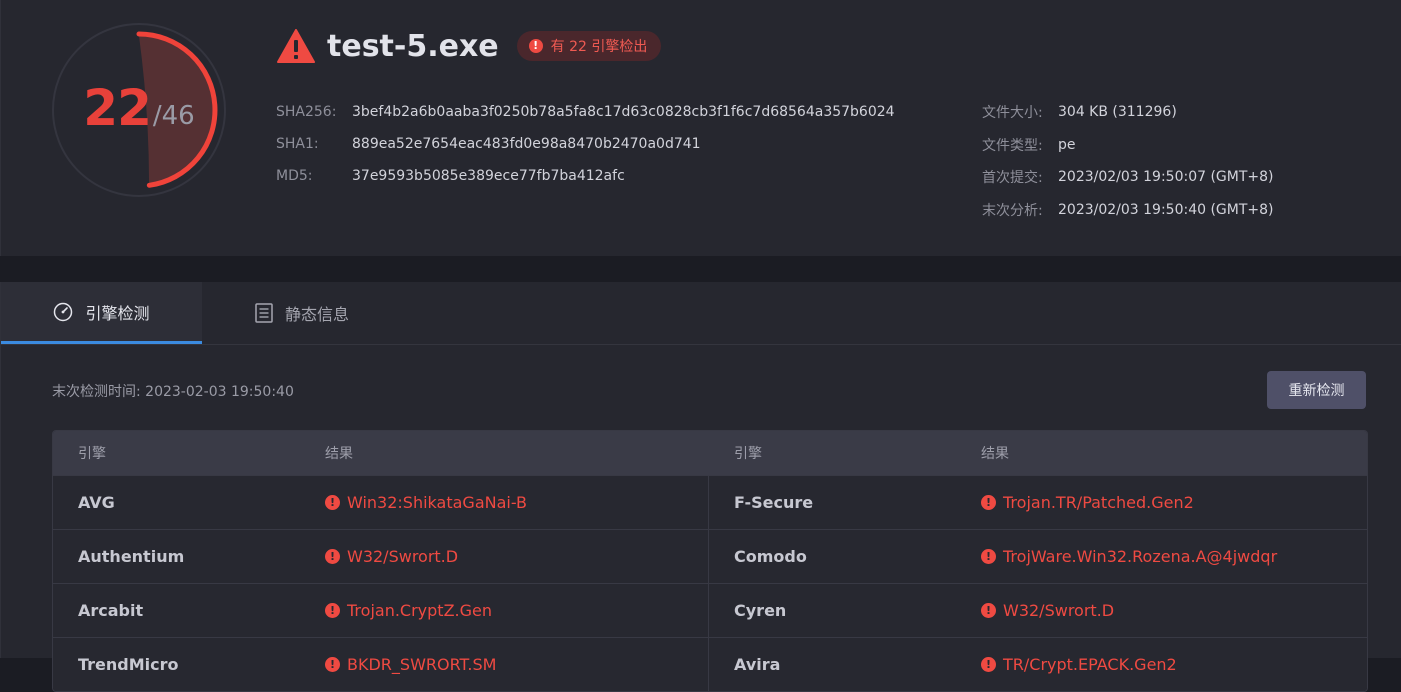 The height and width of the screenshot is (692, 1401). What do you see at coordinates (1128, 145) in the screenshot?
I see `meta-row-type: 文件类型: pe` at bounding box center [1128, 145].